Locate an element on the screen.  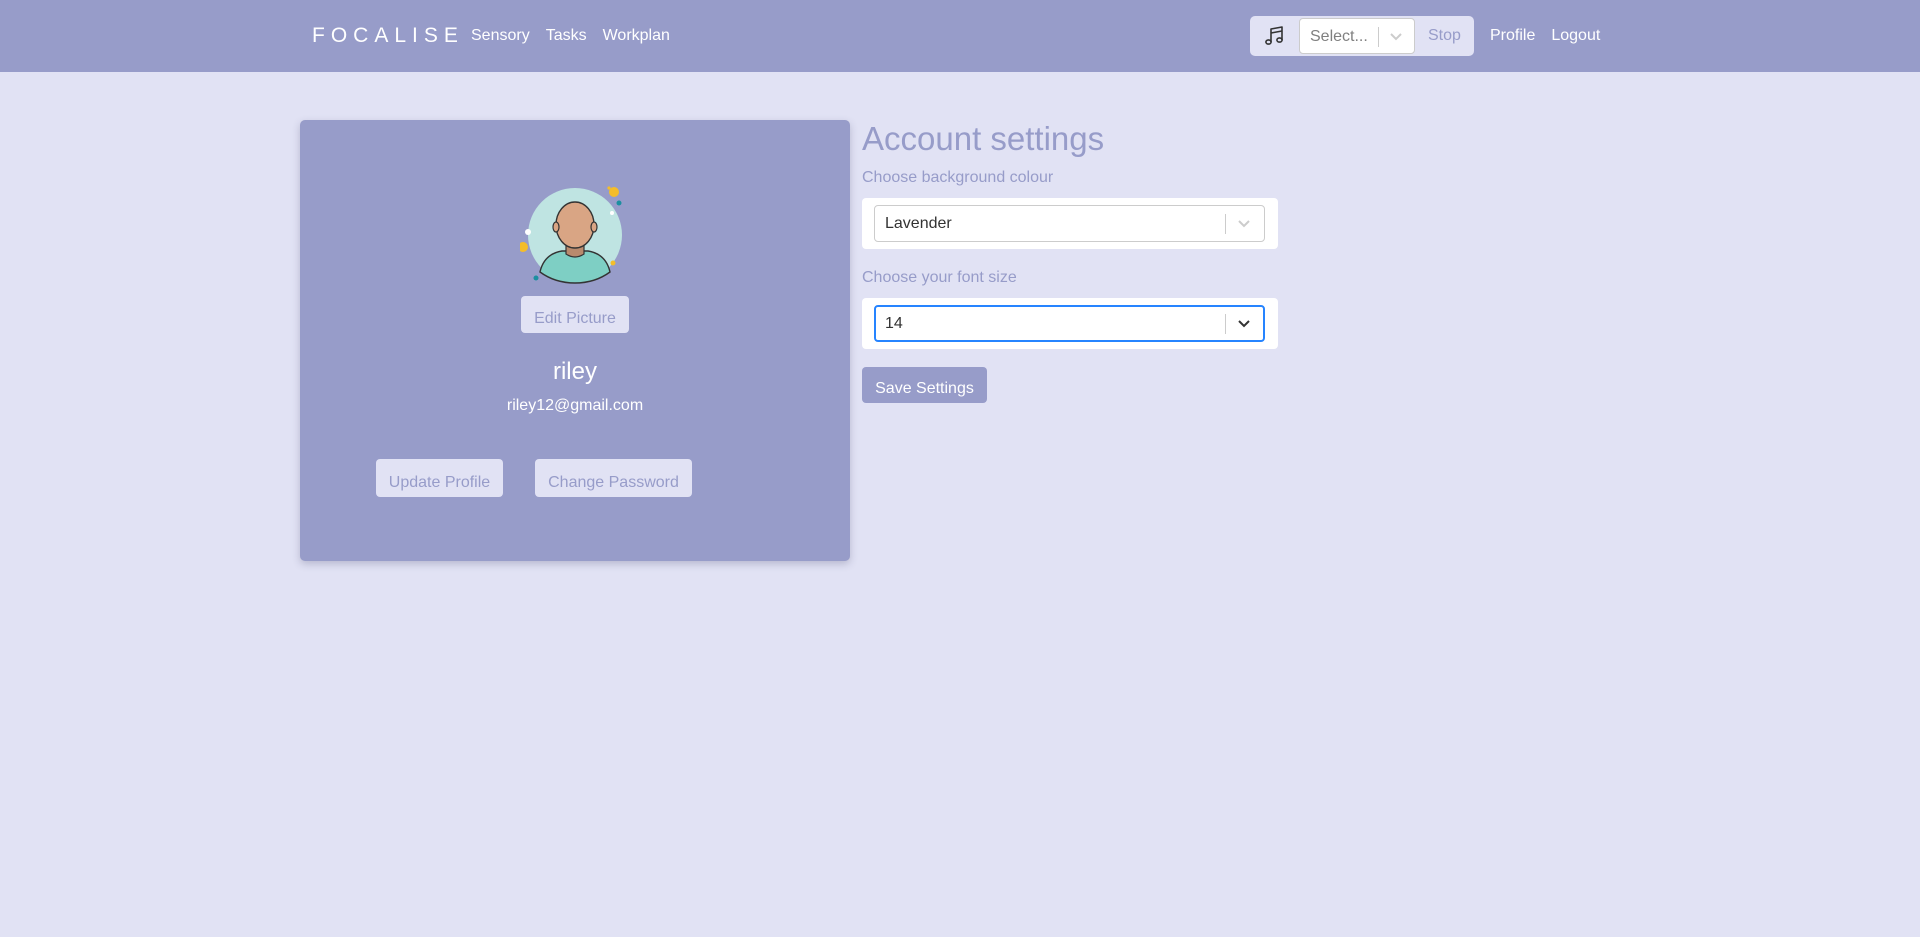
music-note-icon is located at coordinates (1274, 36).